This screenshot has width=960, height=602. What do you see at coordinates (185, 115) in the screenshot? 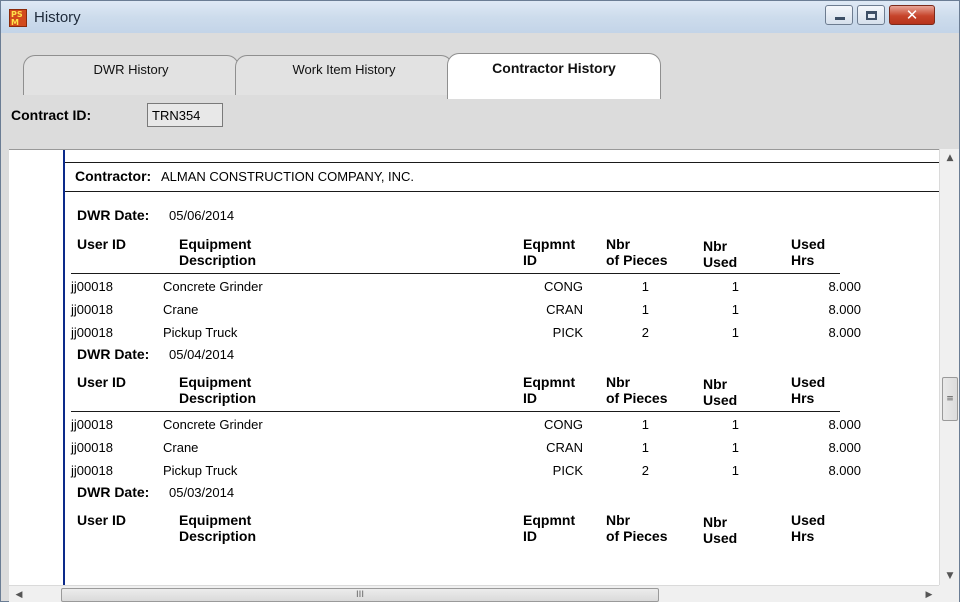
I see `contract-id-field: TRN354` at bounding box center [185, 115].